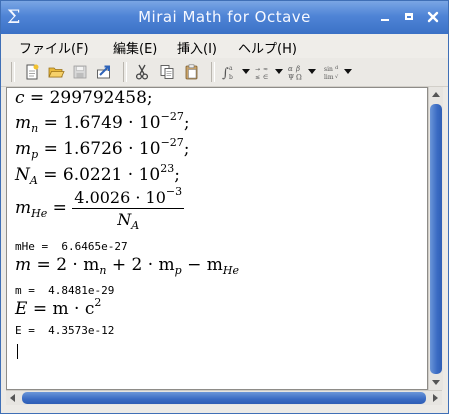 This screenshot has width=449, height=414. Describe the element at coordinates (329, 77) in the screenshot. I see `svg-text: lim` at that location.